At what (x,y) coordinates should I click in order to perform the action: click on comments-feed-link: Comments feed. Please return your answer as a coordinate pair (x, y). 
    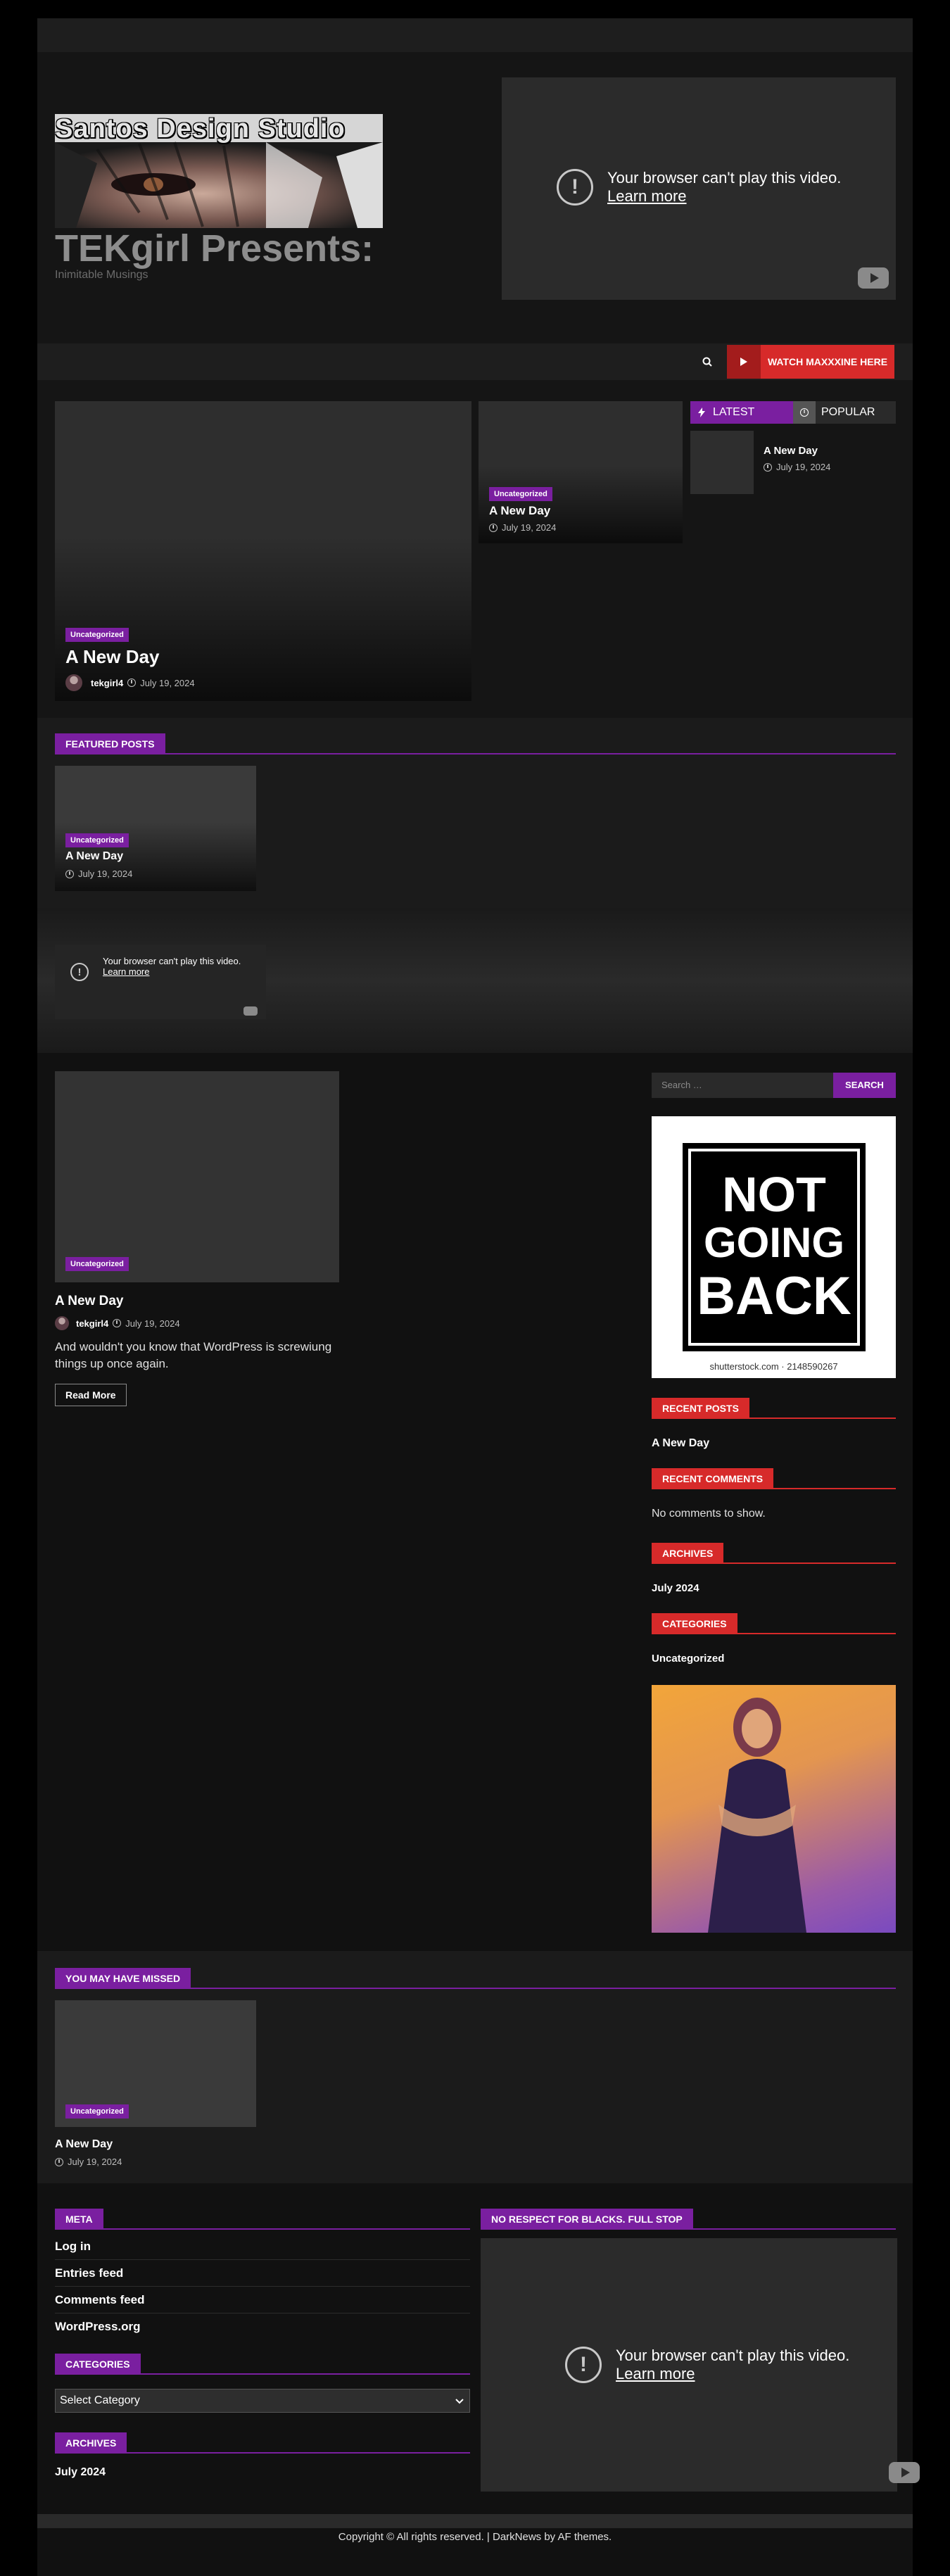
    Looking at the image, I should click on (100, 2300).